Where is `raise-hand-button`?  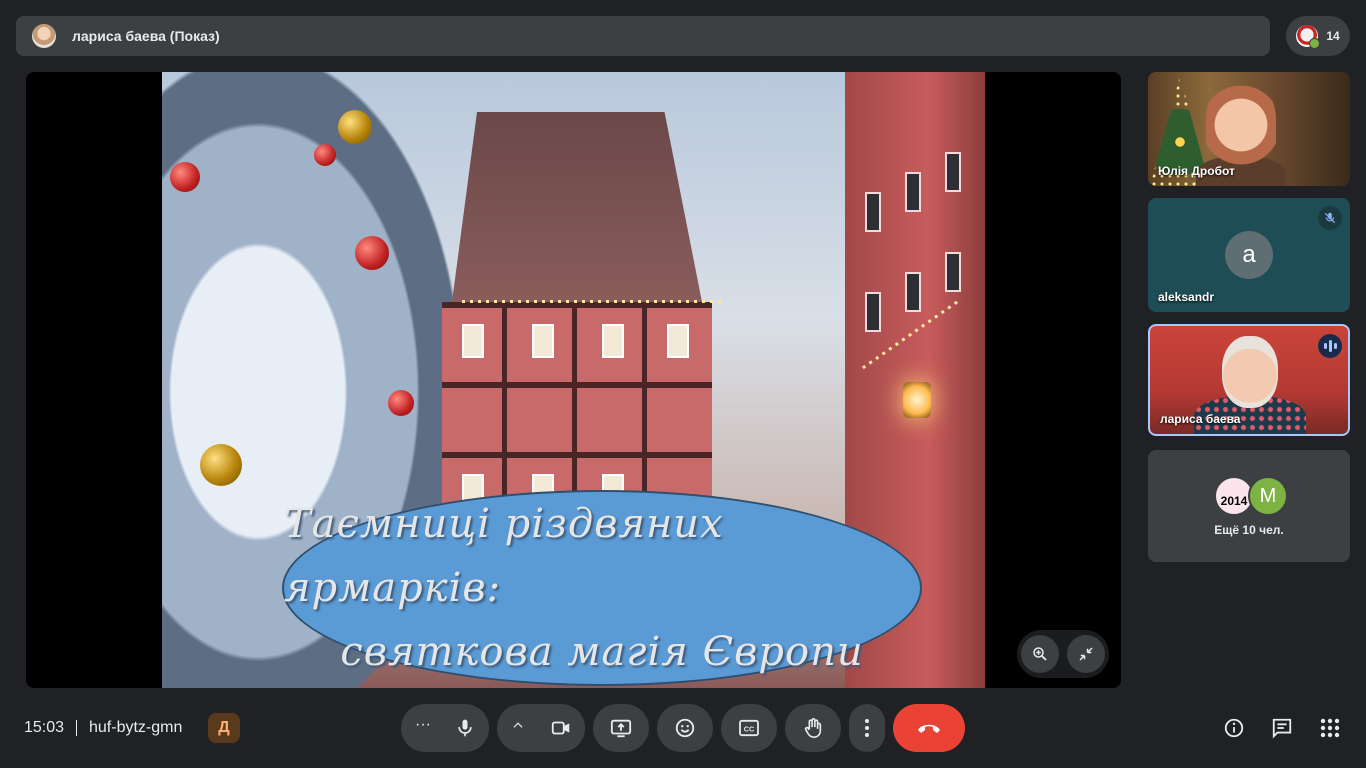
raise-hand-button is located at coordinates (813, 728).